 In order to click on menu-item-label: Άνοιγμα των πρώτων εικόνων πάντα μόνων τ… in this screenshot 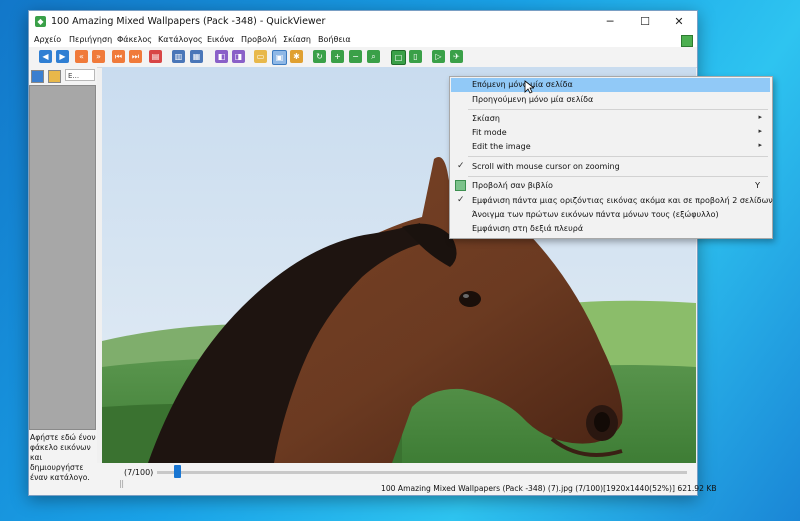, I will do `click(595, 214)`.